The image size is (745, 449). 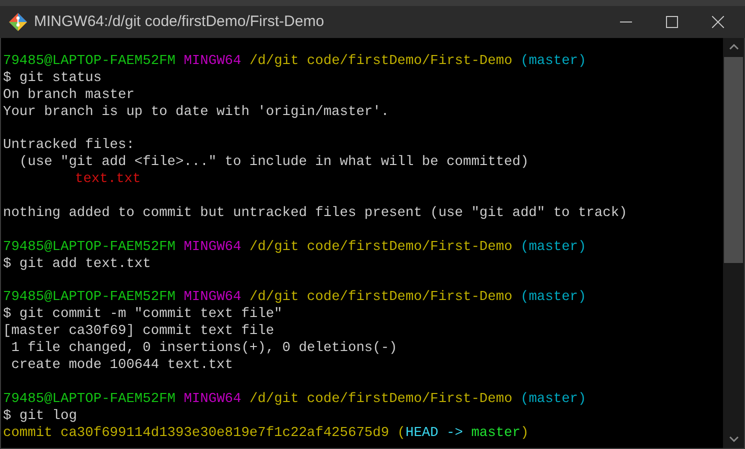 I want to click on git-diamond-icon, so click(x=18, y=22).